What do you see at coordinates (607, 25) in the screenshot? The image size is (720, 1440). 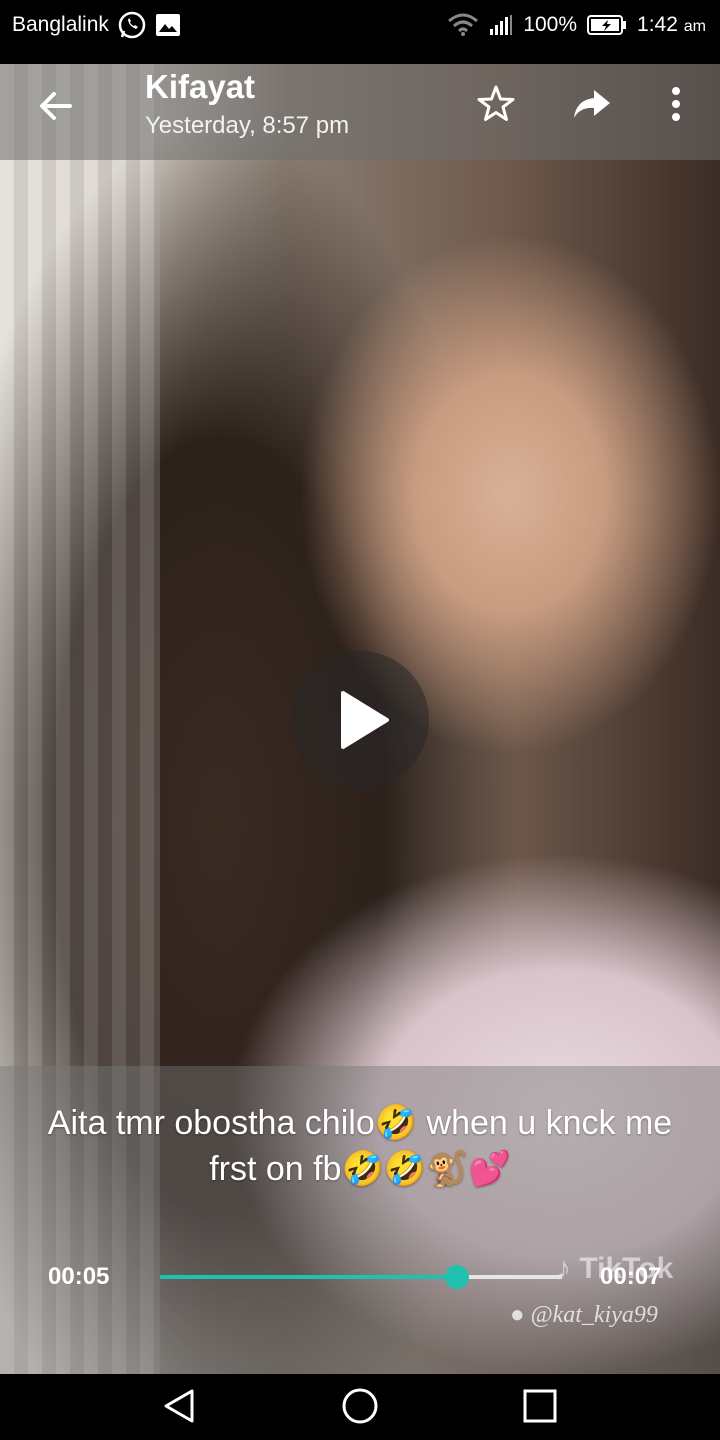 I see `battery-icon` at bounding box center [607, 25].